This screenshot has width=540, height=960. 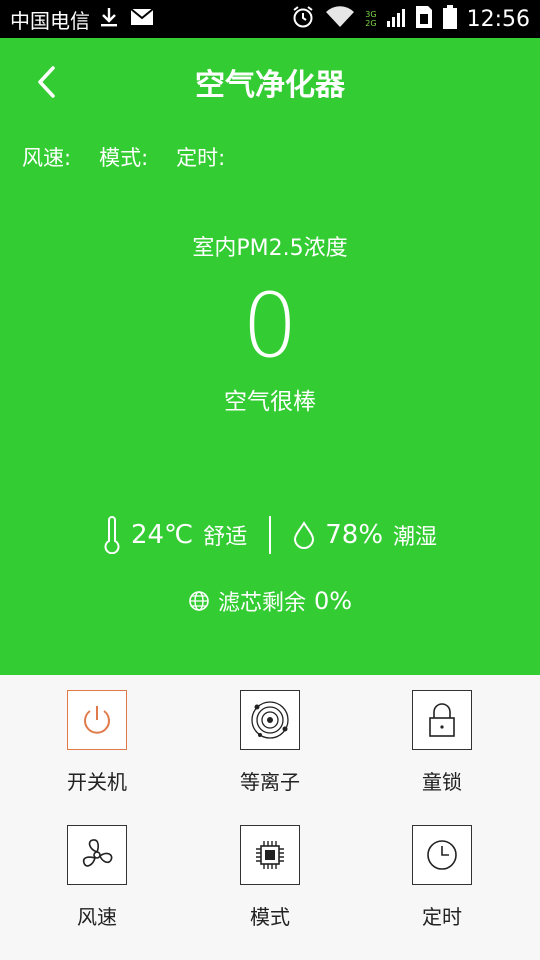 I want to click on environment-row: 24℃ 舒适 78% 潮湿, so click(x=270, y=535).